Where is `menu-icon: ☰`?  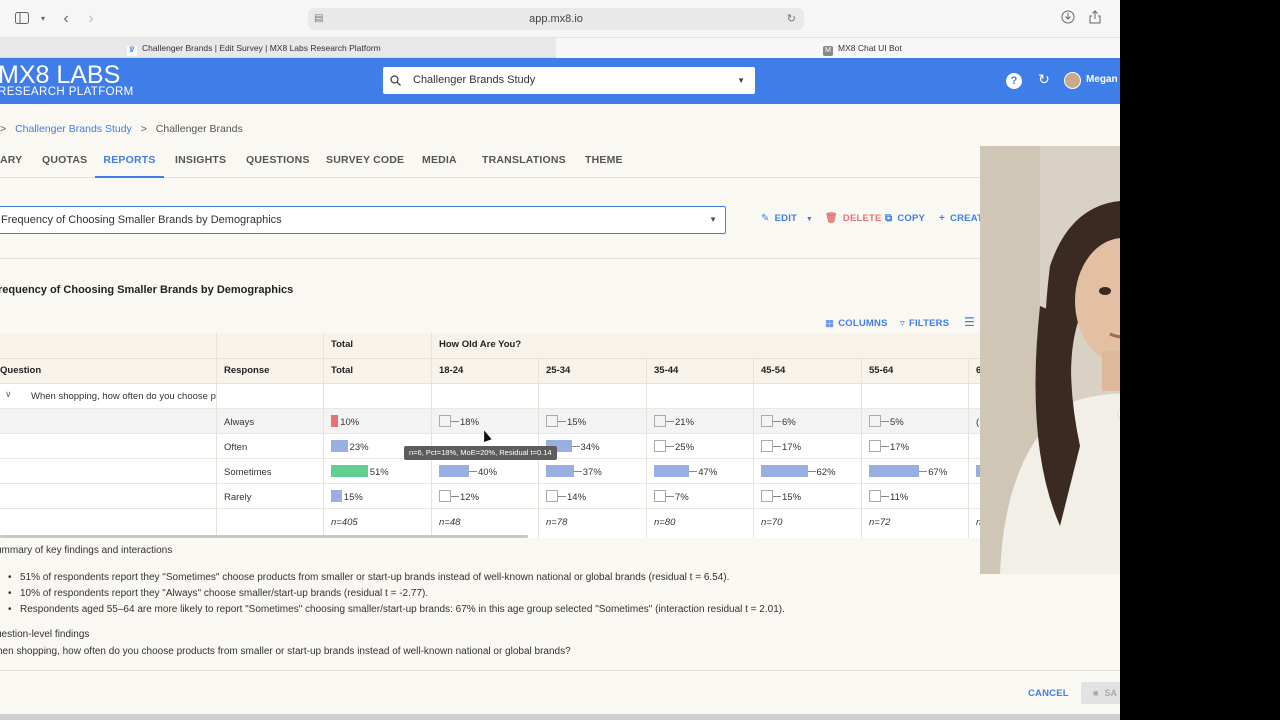
menu-icon: ☰ is located at coordinates (969, 322).